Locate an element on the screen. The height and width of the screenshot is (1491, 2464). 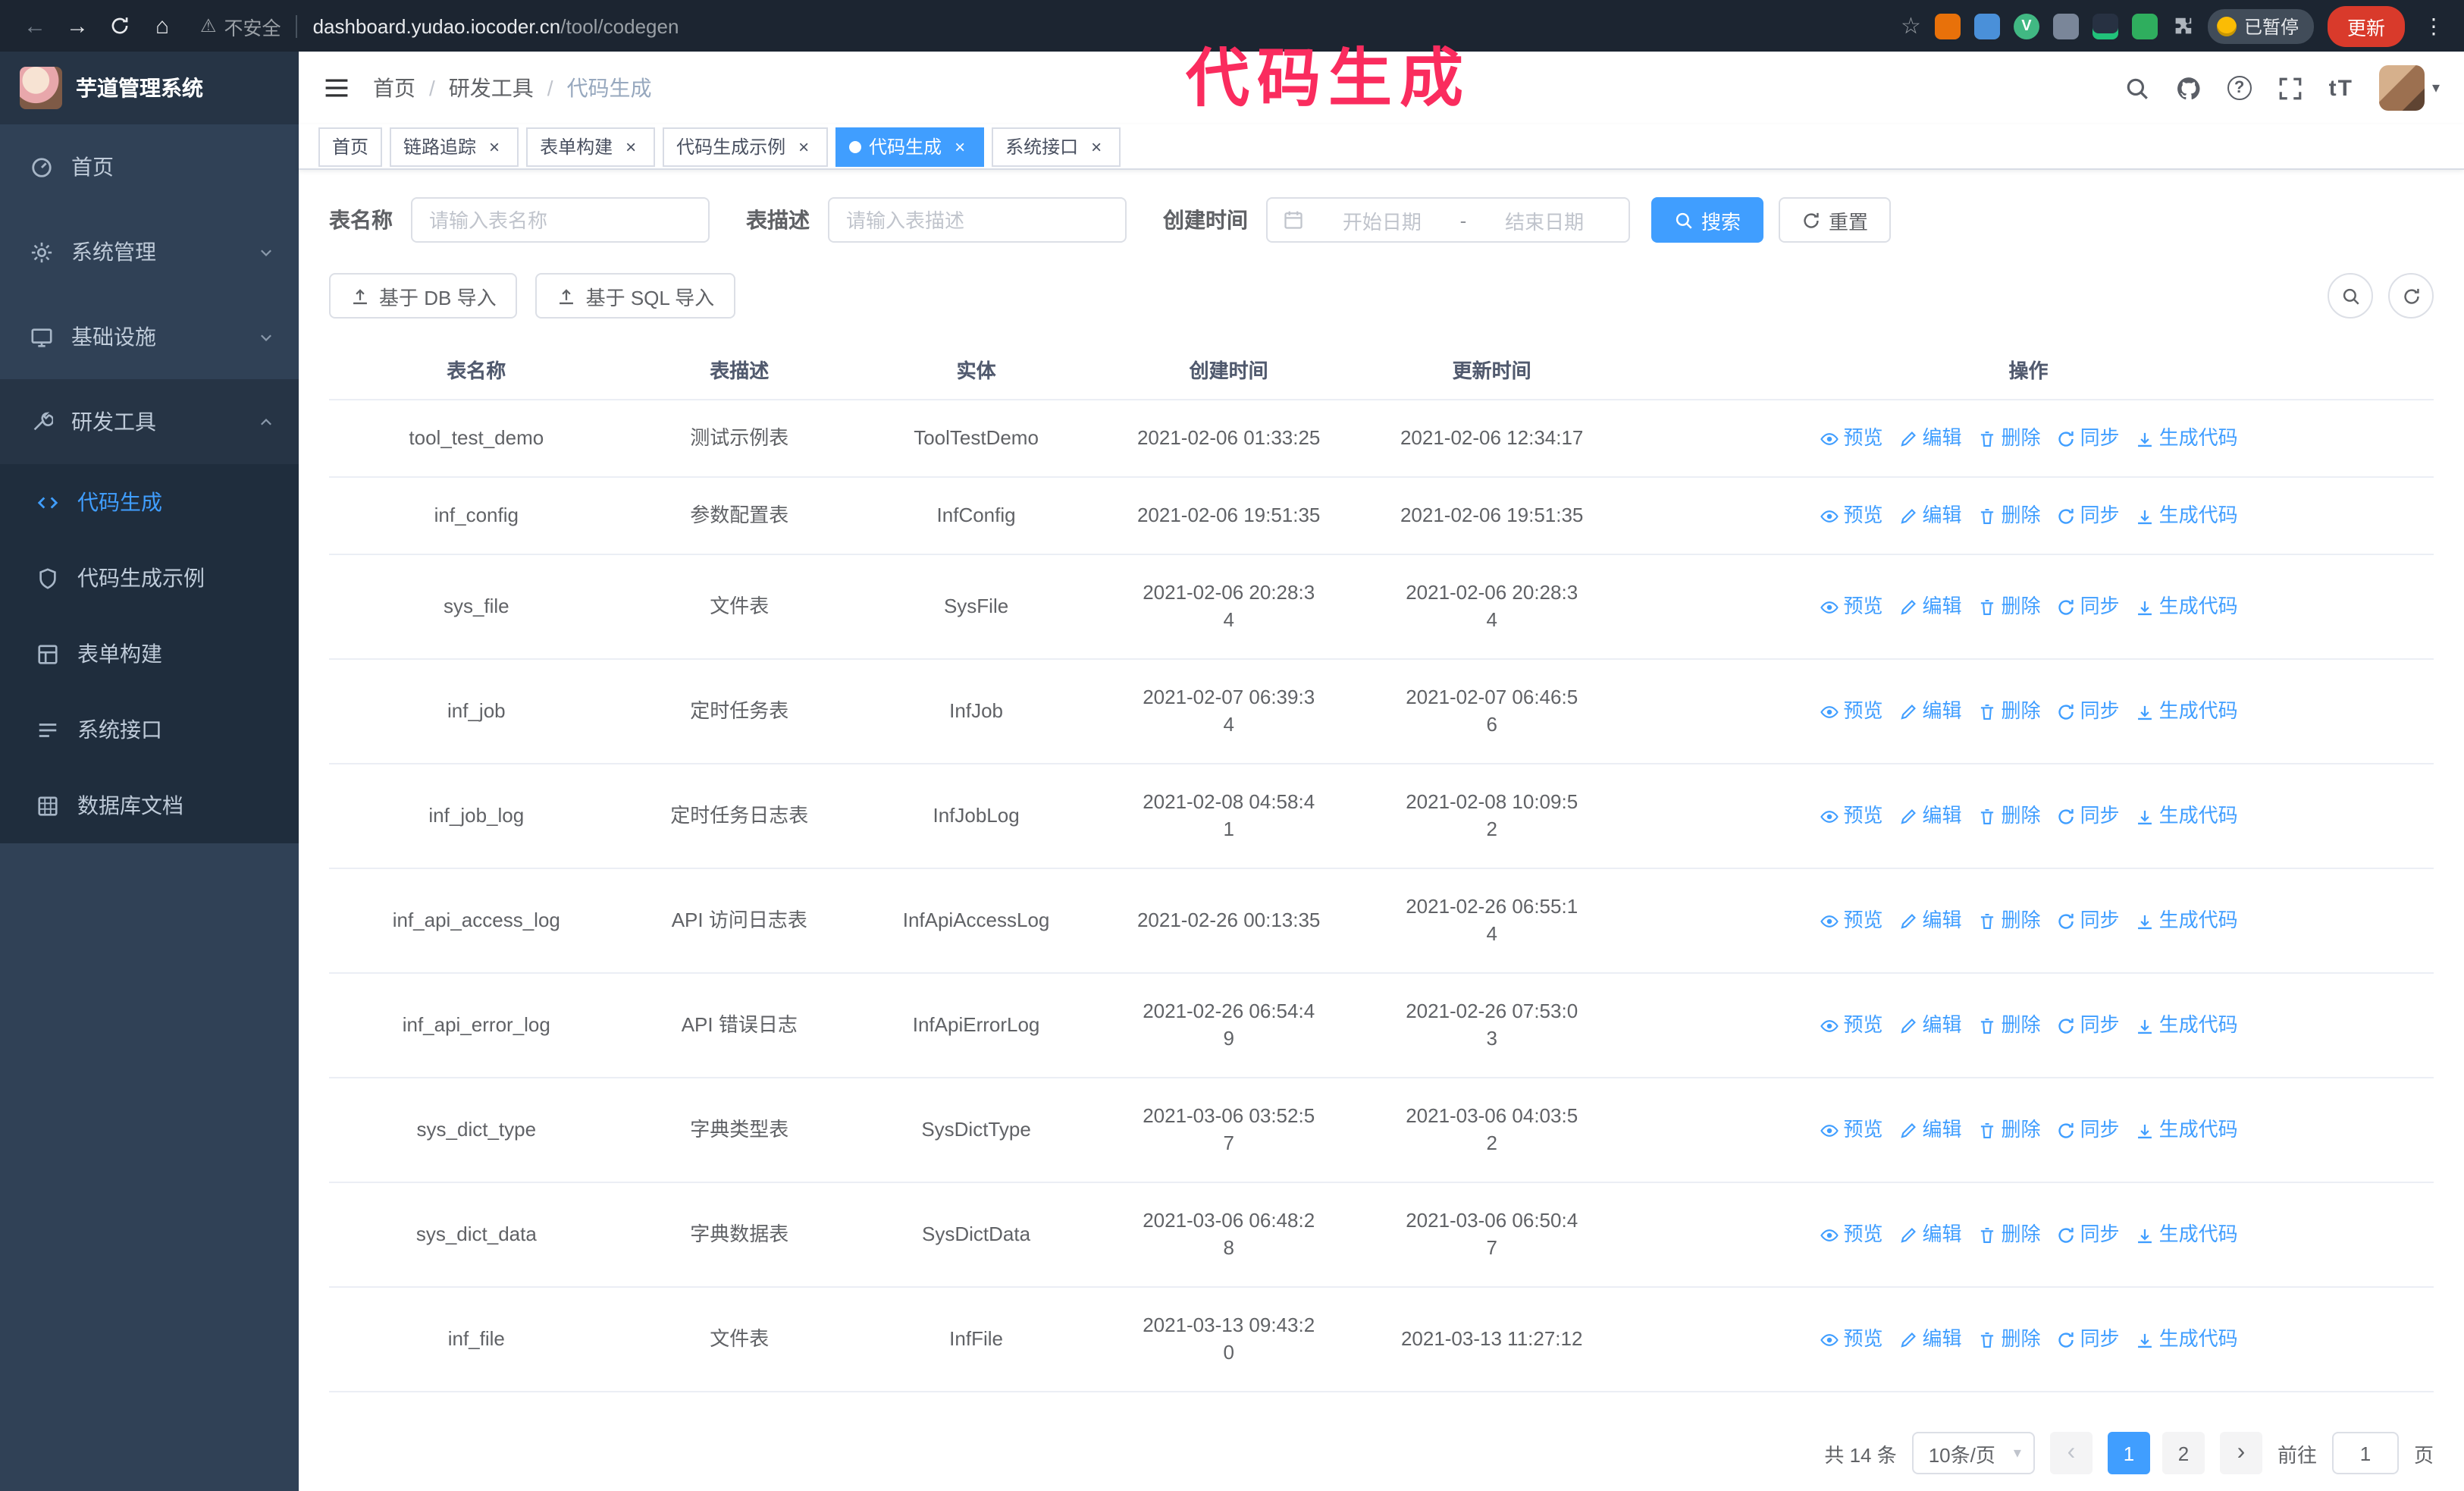
breadcrumb-home: 首页 is located at coordinates (394, 88).